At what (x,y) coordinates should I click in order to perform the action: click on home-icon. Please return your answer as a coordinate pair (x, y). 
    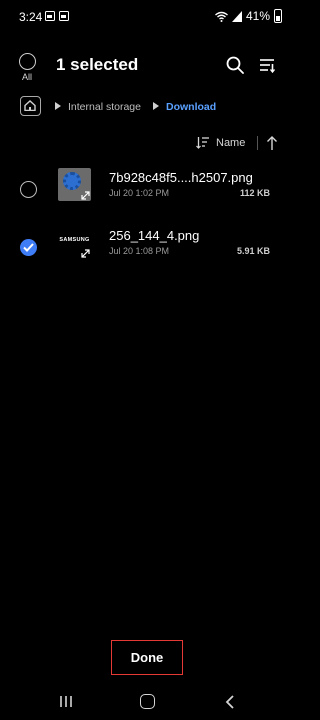
    Looking at the image, I should click on (147, 701).